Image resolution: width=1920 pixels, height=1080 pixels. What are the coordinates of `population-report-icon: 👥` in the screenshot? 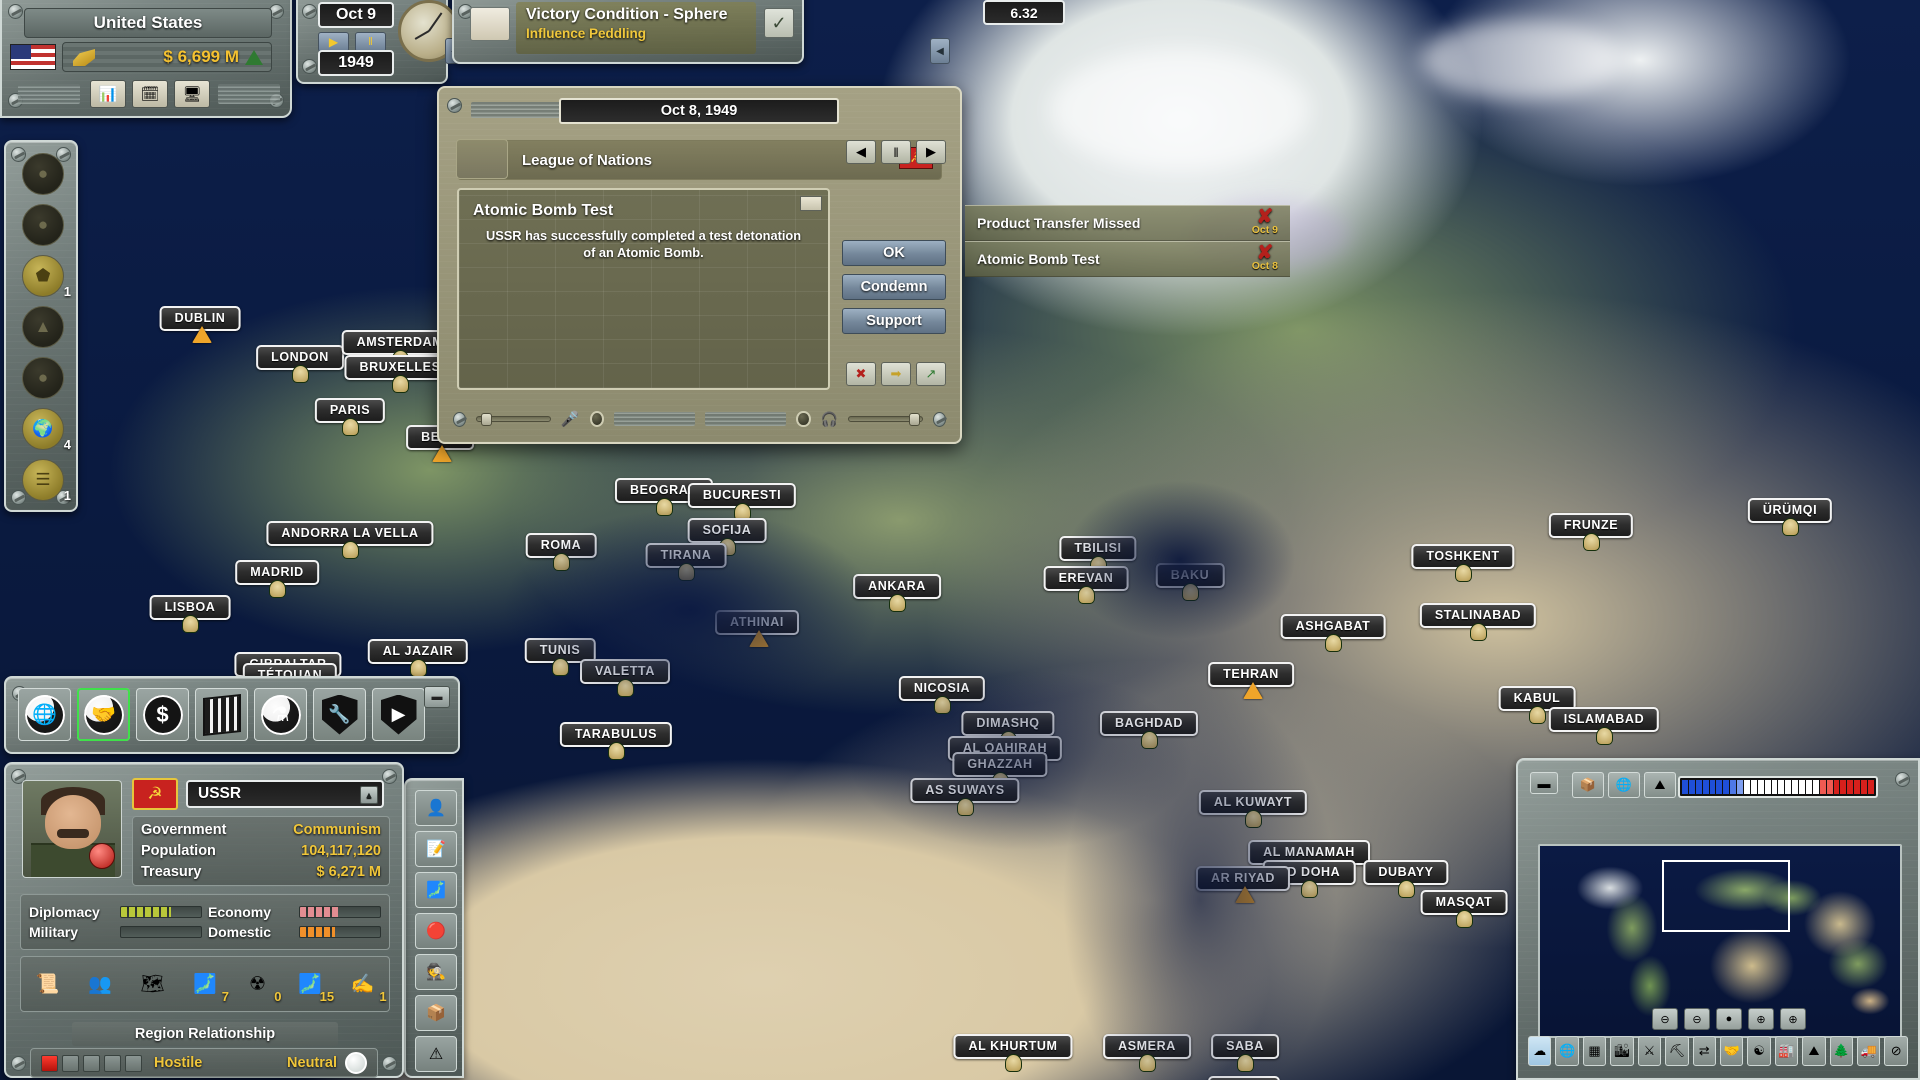 It's located at (100, 984).